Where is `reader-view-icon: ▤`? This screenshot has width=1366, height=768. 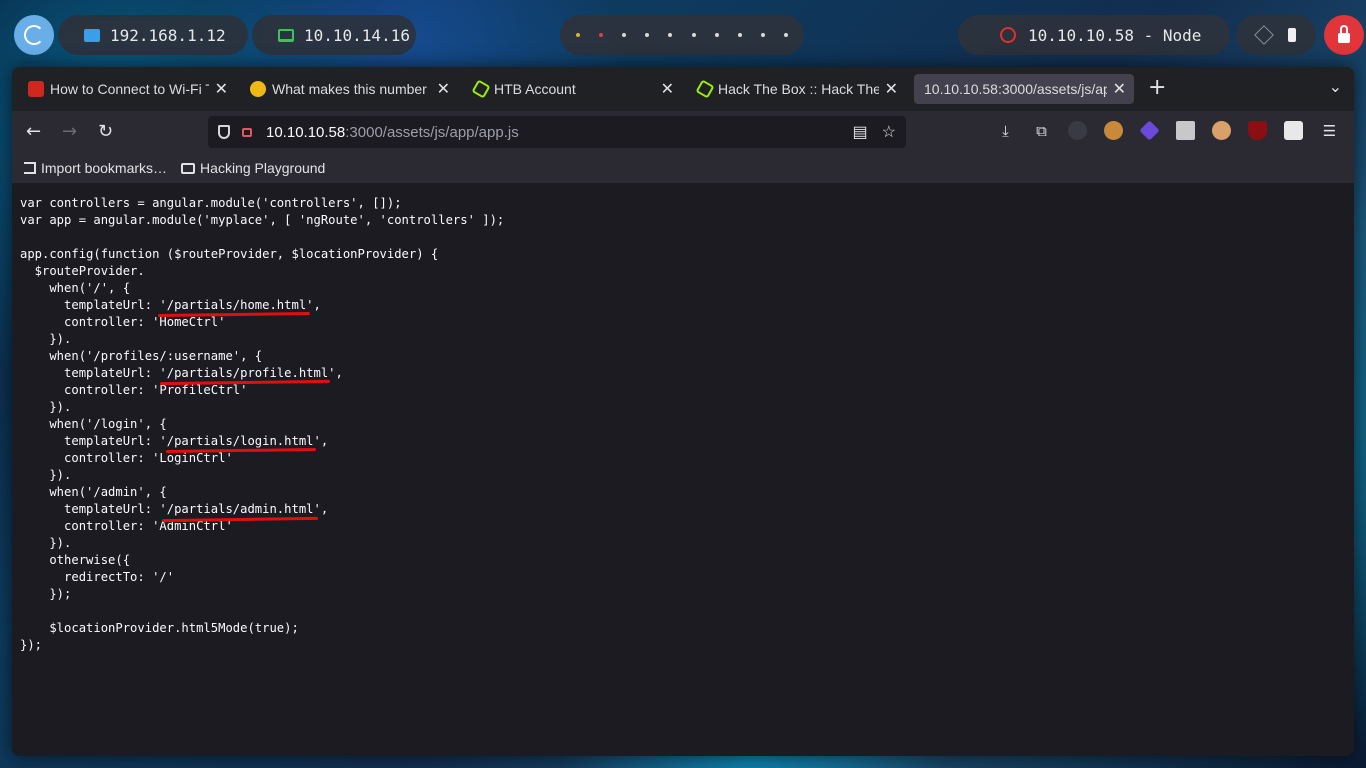
reader-view-icon: ▤ is located at coordinates (860, 132).